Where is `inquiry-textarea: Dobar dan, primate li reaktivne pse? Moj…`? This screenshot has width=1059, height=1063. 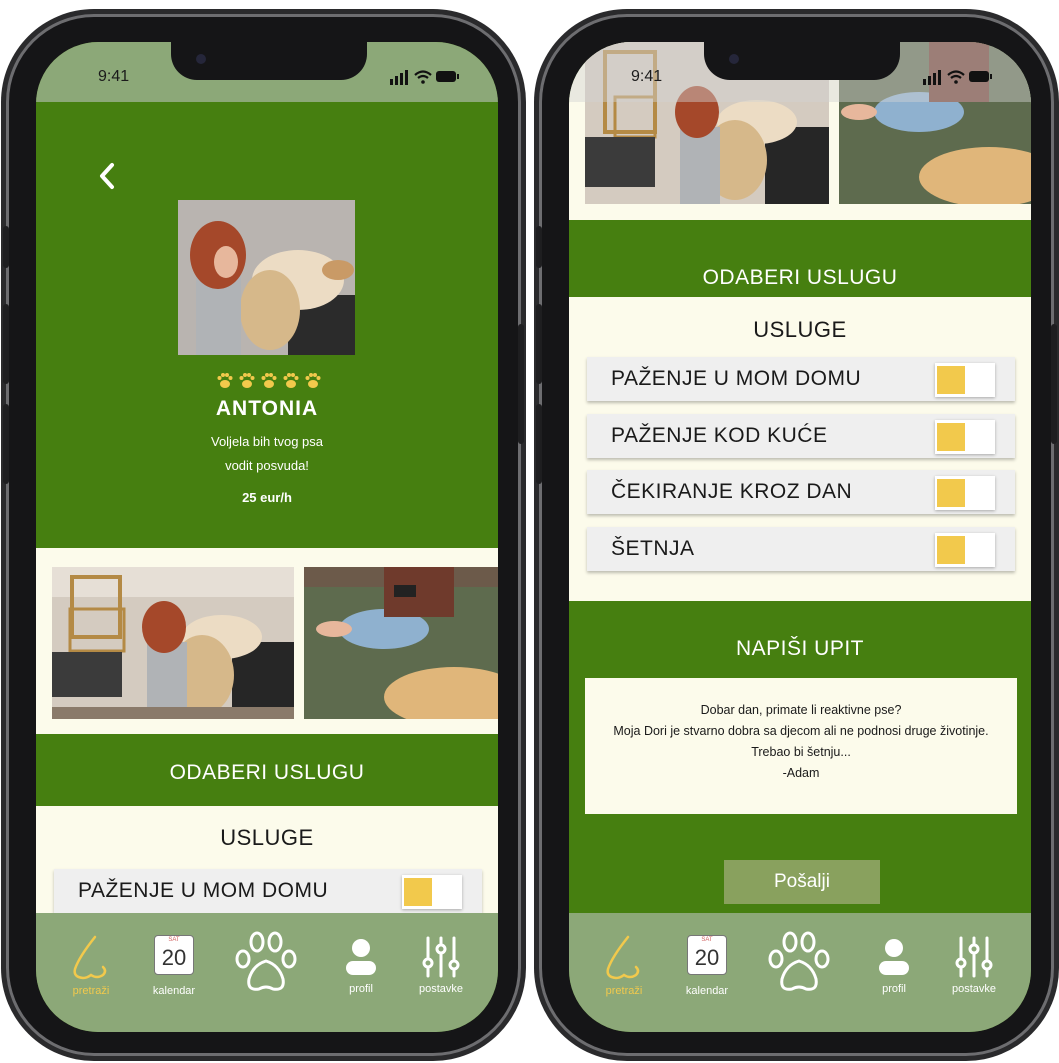 inquiry-textarea: Dobar dan, primate li reaktivne pse? Moj… is located at coordinates (801, 746).